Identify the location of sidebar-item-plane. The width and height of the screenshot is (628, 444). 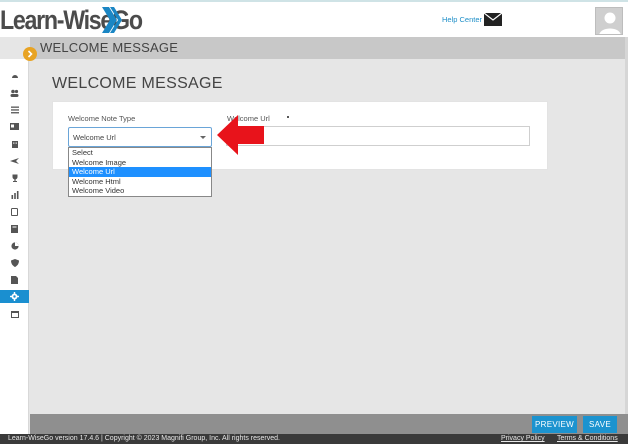
(14, 160).